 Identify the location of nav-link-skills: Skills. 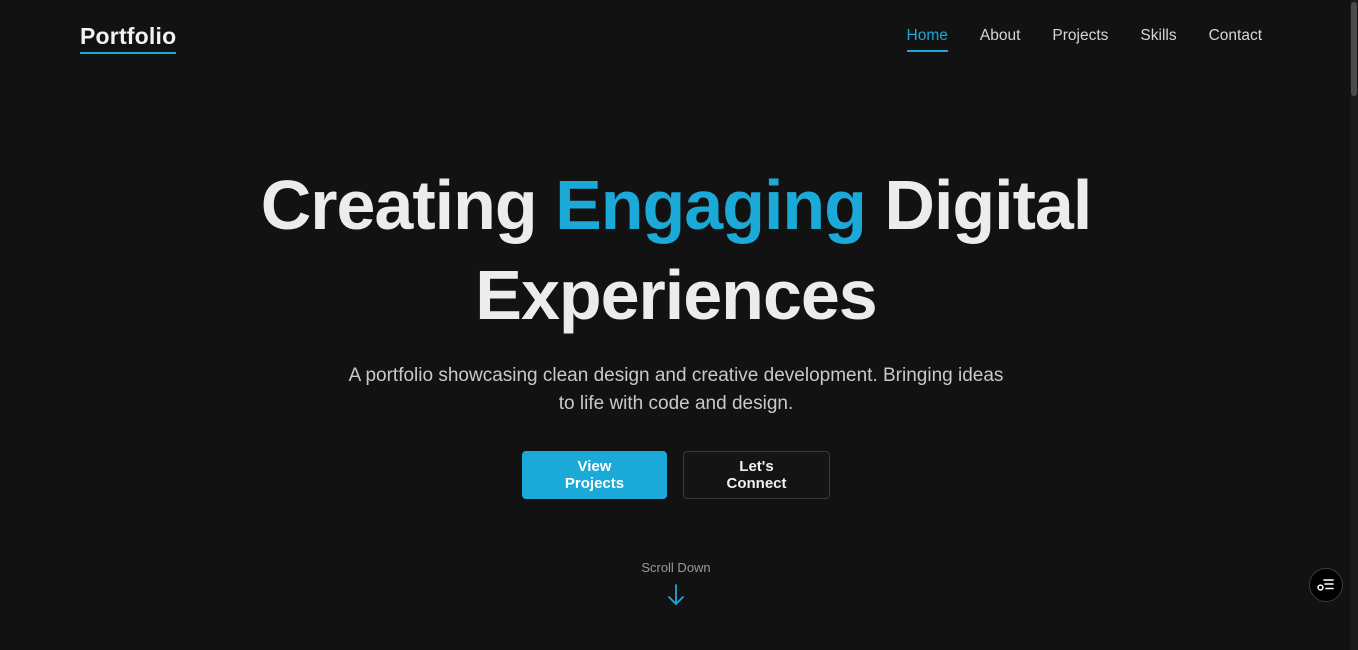
(1158, 39).